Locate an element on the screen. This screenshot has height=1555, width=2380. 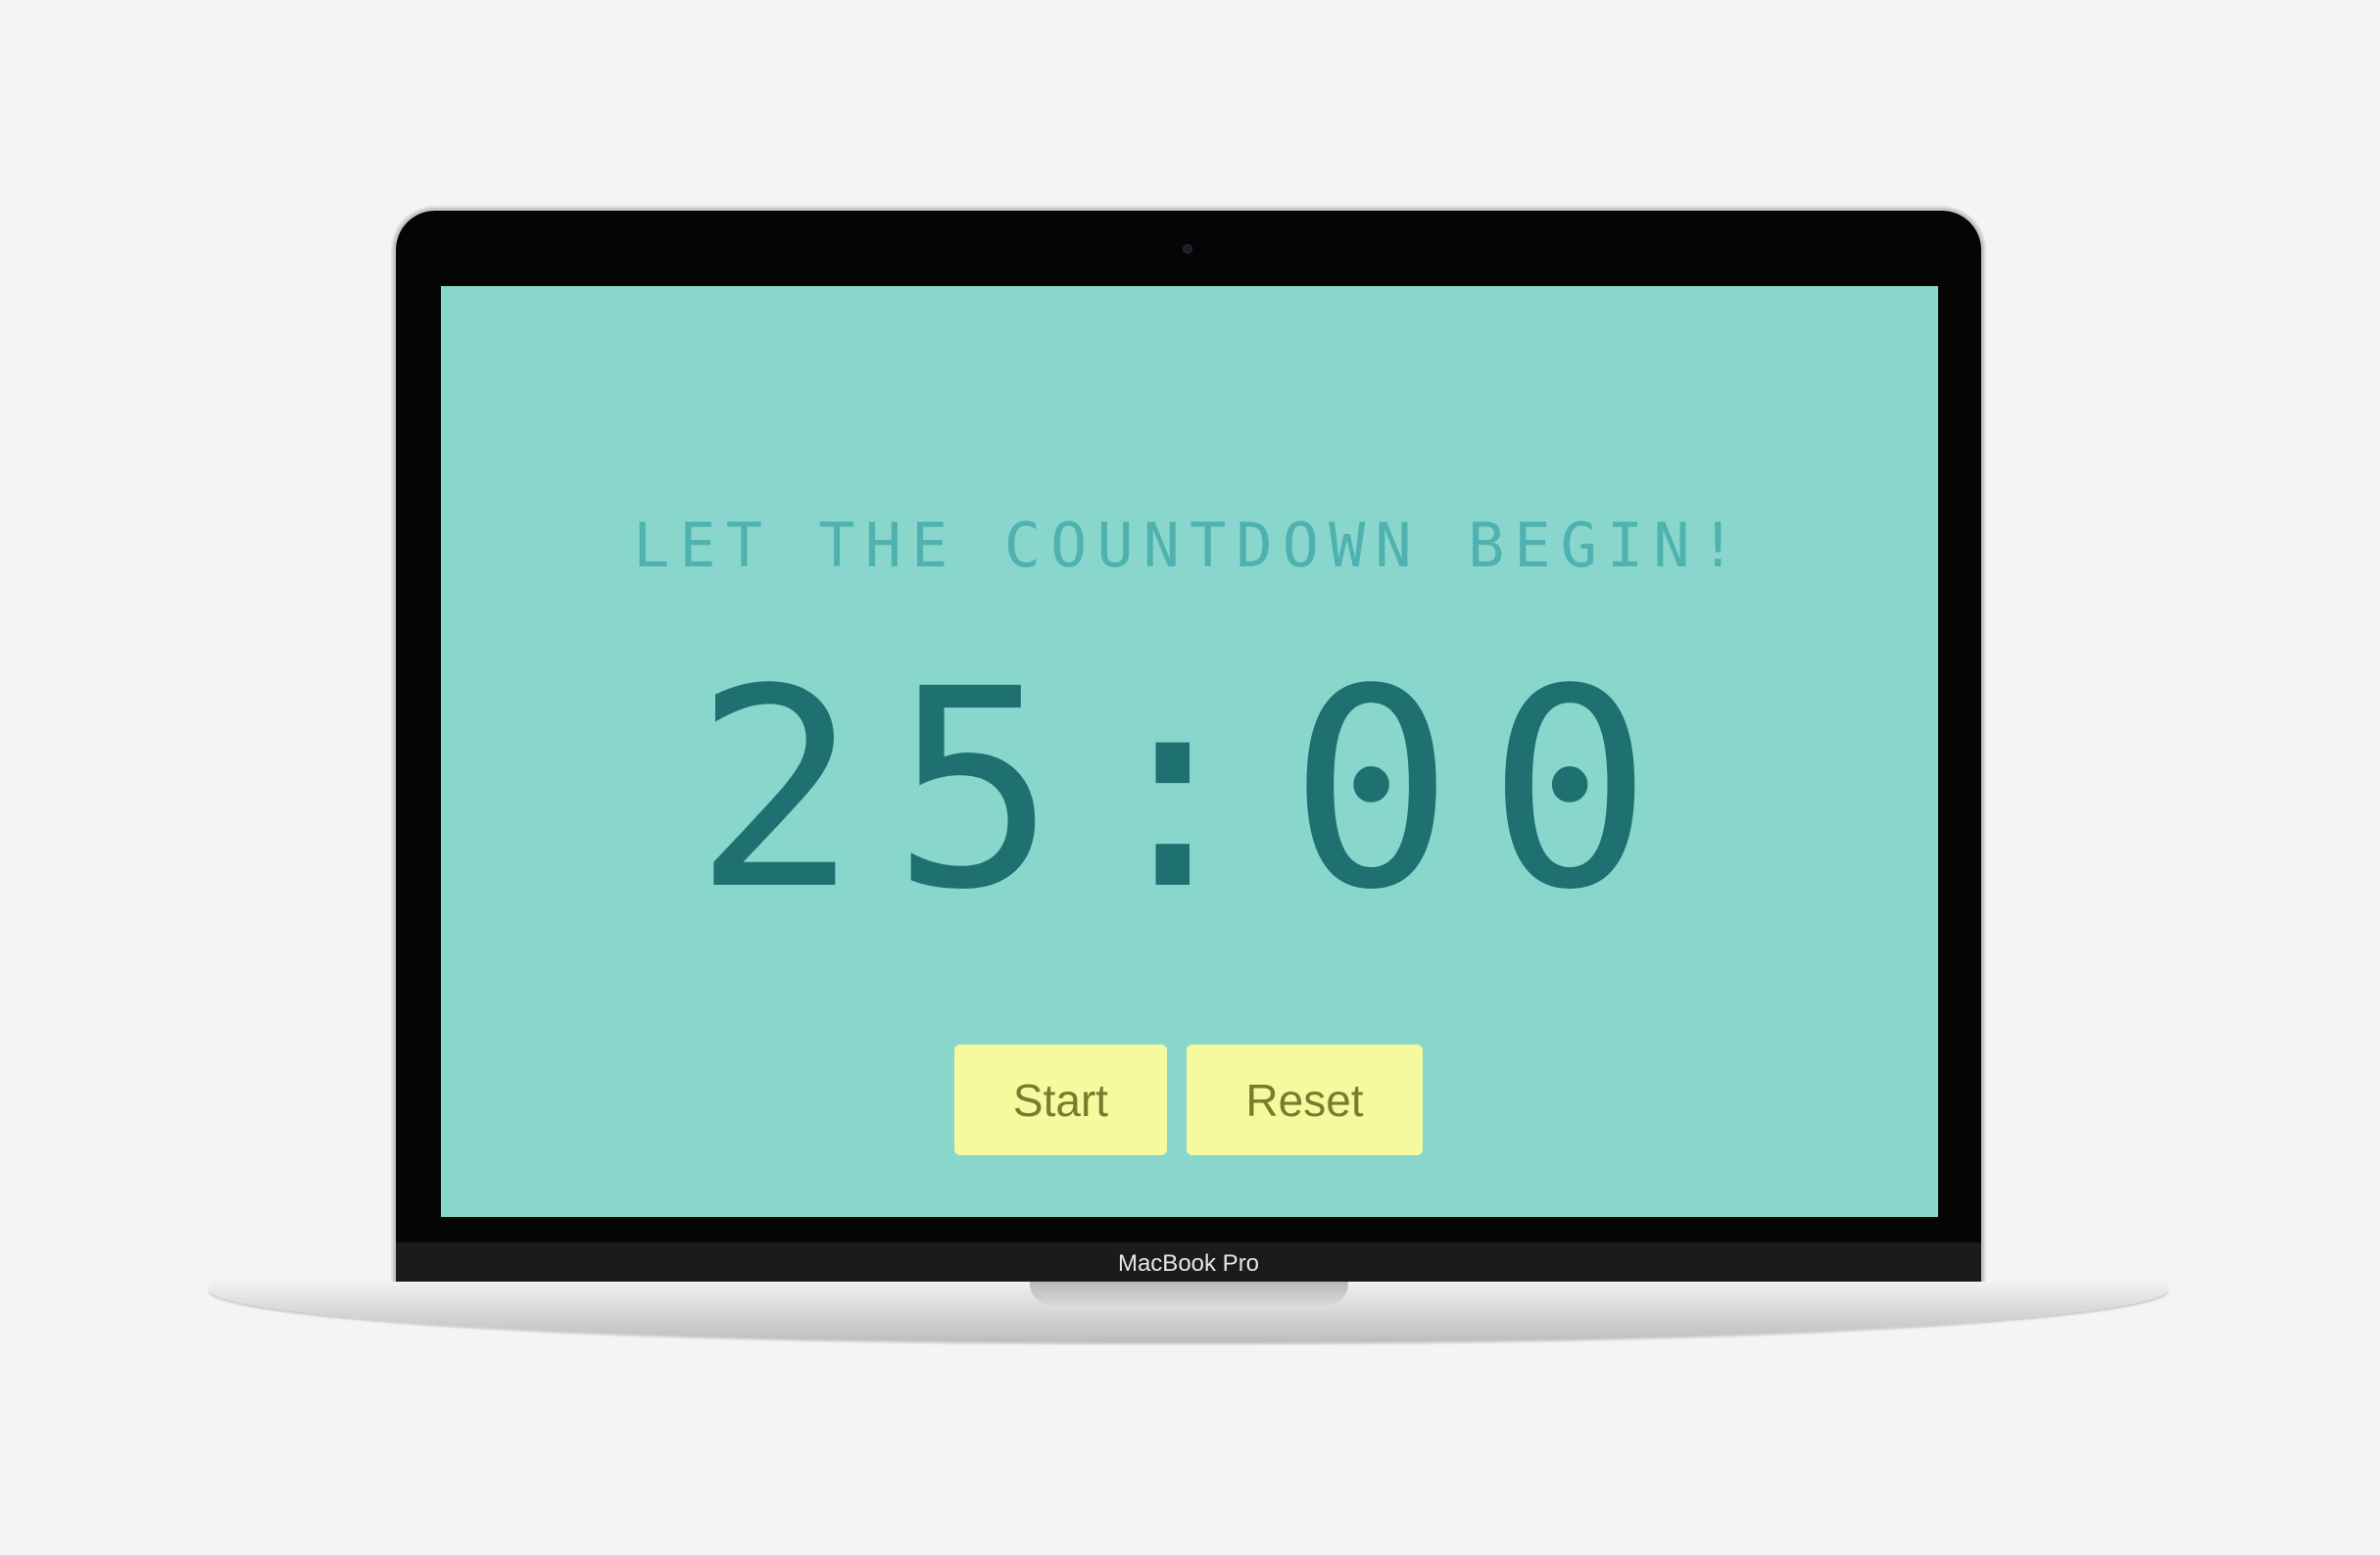
bottom-bezel: MacBook Pro is located at coordinates (1188, 1263).